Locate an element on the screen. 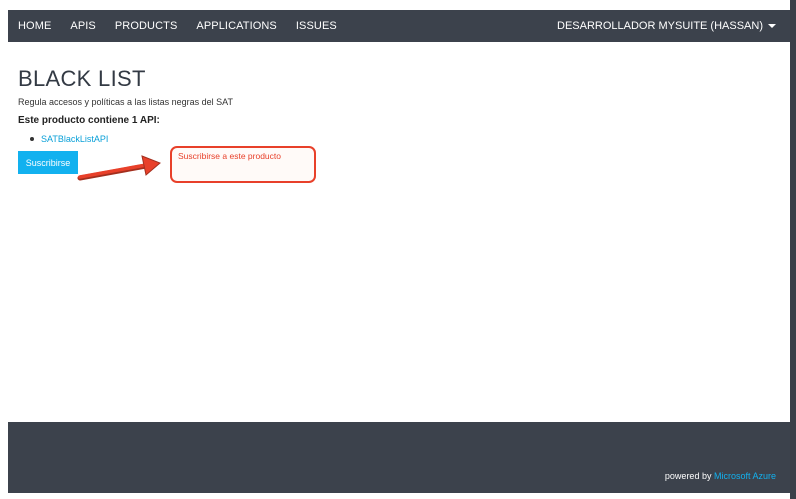  bottom-margin is located at coordinates (398, 496).